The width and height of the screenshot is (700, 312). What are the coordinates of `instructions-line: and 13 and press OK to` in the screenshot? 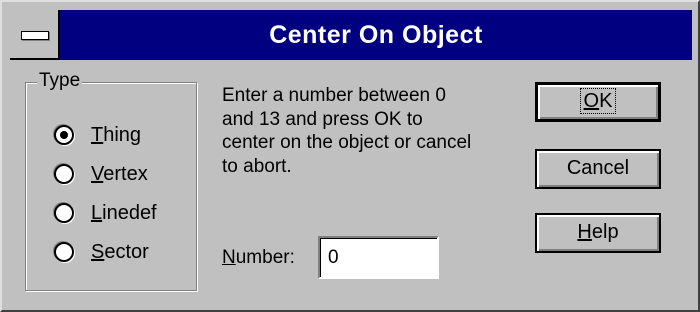 It's located at (322, 119).